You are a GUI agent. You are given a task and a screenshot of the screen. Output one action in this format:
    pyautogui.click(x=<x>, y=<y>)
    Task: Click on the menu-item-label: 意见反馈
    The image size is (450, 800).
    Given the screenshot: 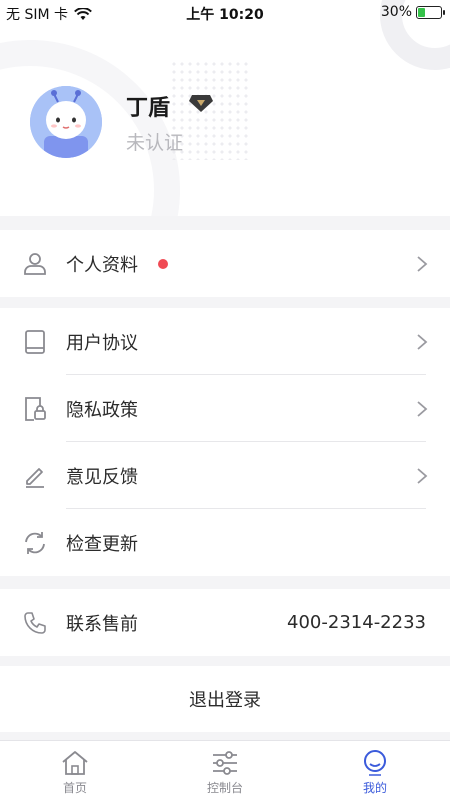 What is the action you would take?
    pyautogui.click(x=102, y=477)
    